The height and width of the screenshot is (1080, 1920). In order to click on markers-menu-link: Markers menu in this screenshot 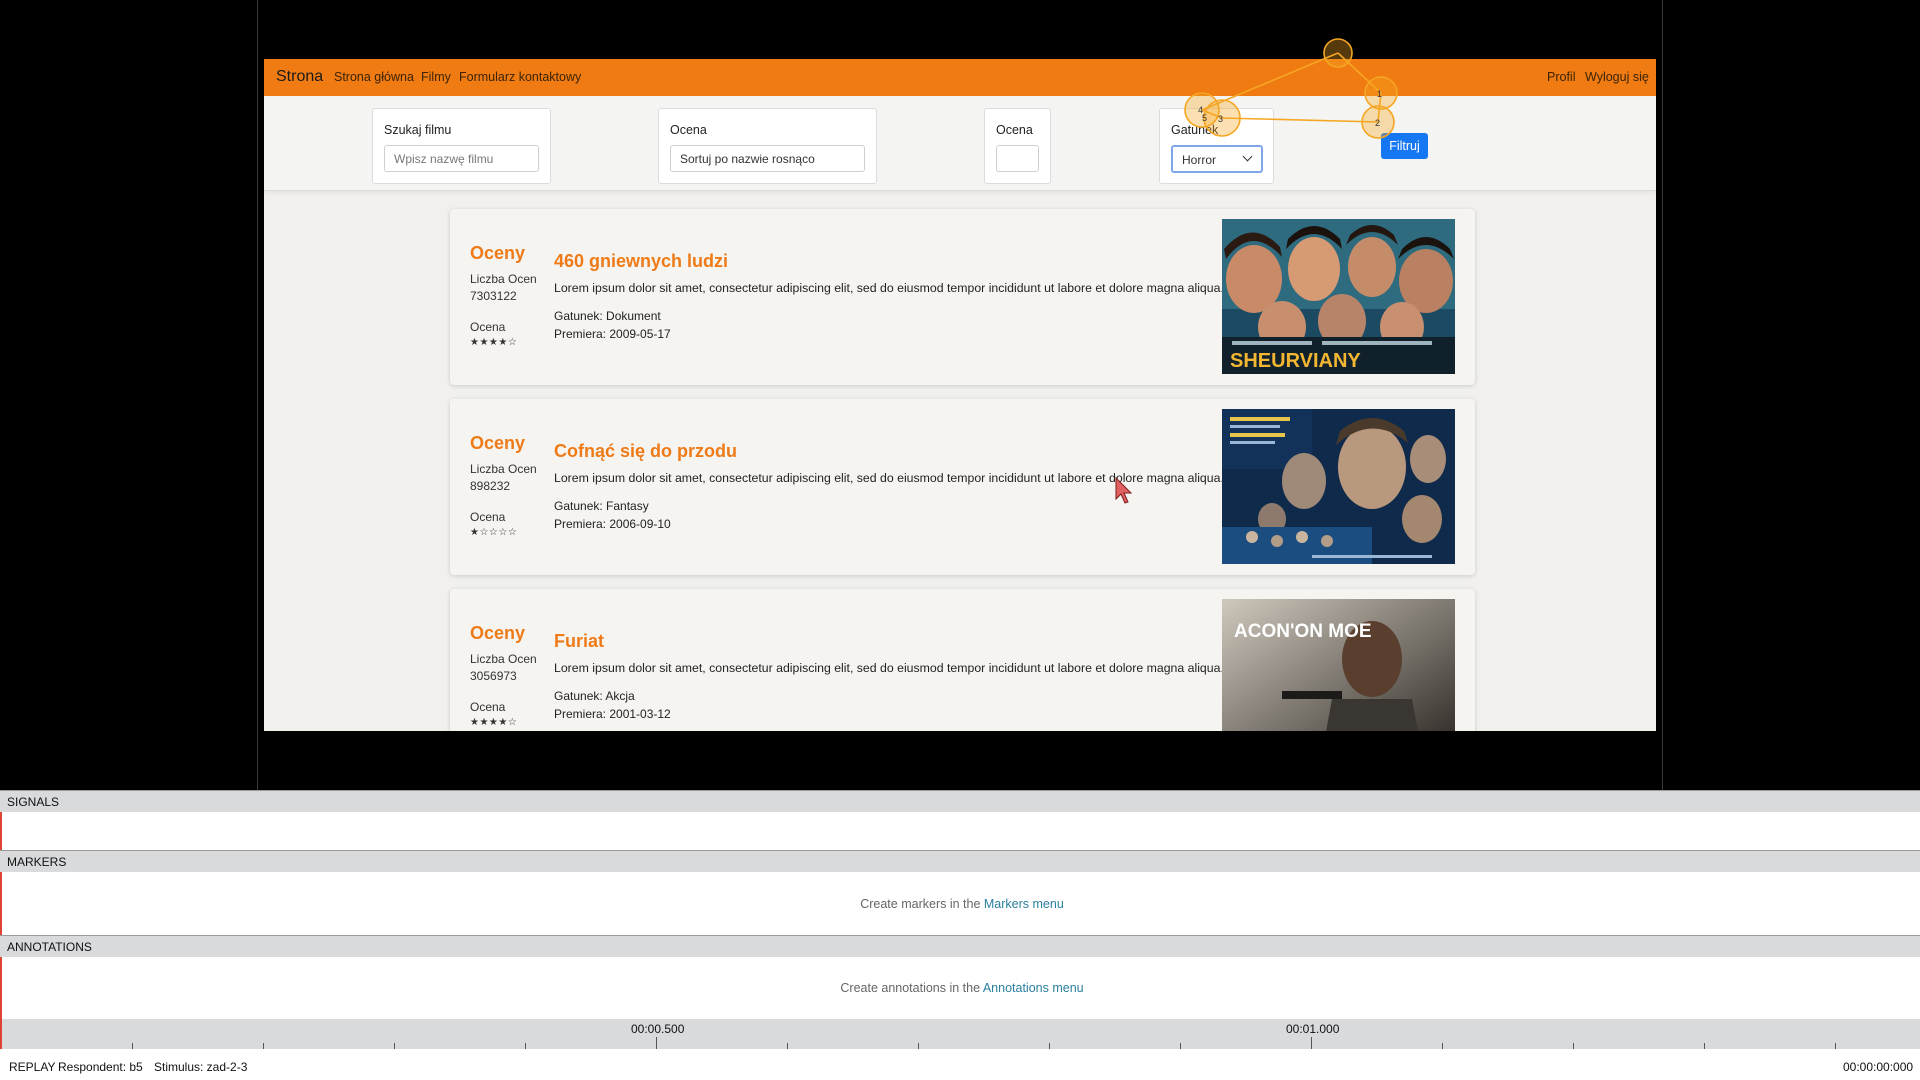, I will do `click(1024, 904)`.